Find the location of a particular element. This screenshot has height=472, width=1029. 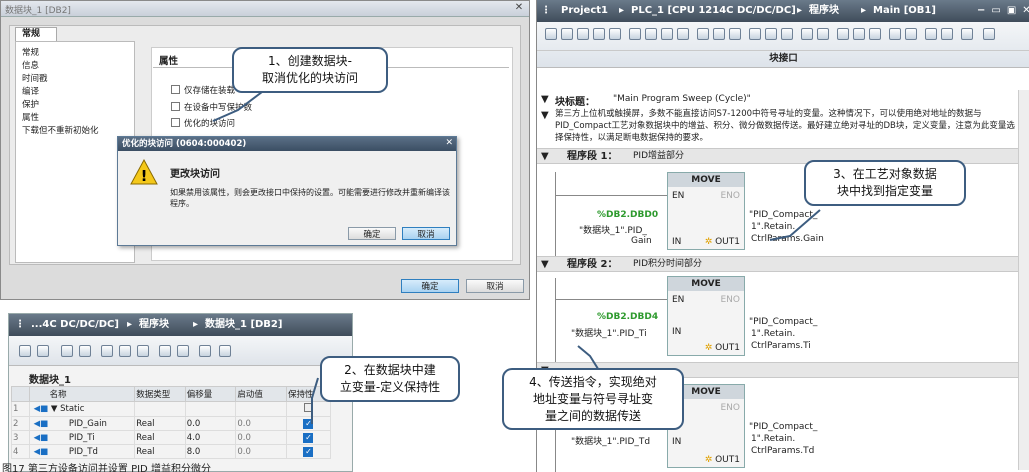

instruction-name: MOVE is located at coordinates (706, 180).